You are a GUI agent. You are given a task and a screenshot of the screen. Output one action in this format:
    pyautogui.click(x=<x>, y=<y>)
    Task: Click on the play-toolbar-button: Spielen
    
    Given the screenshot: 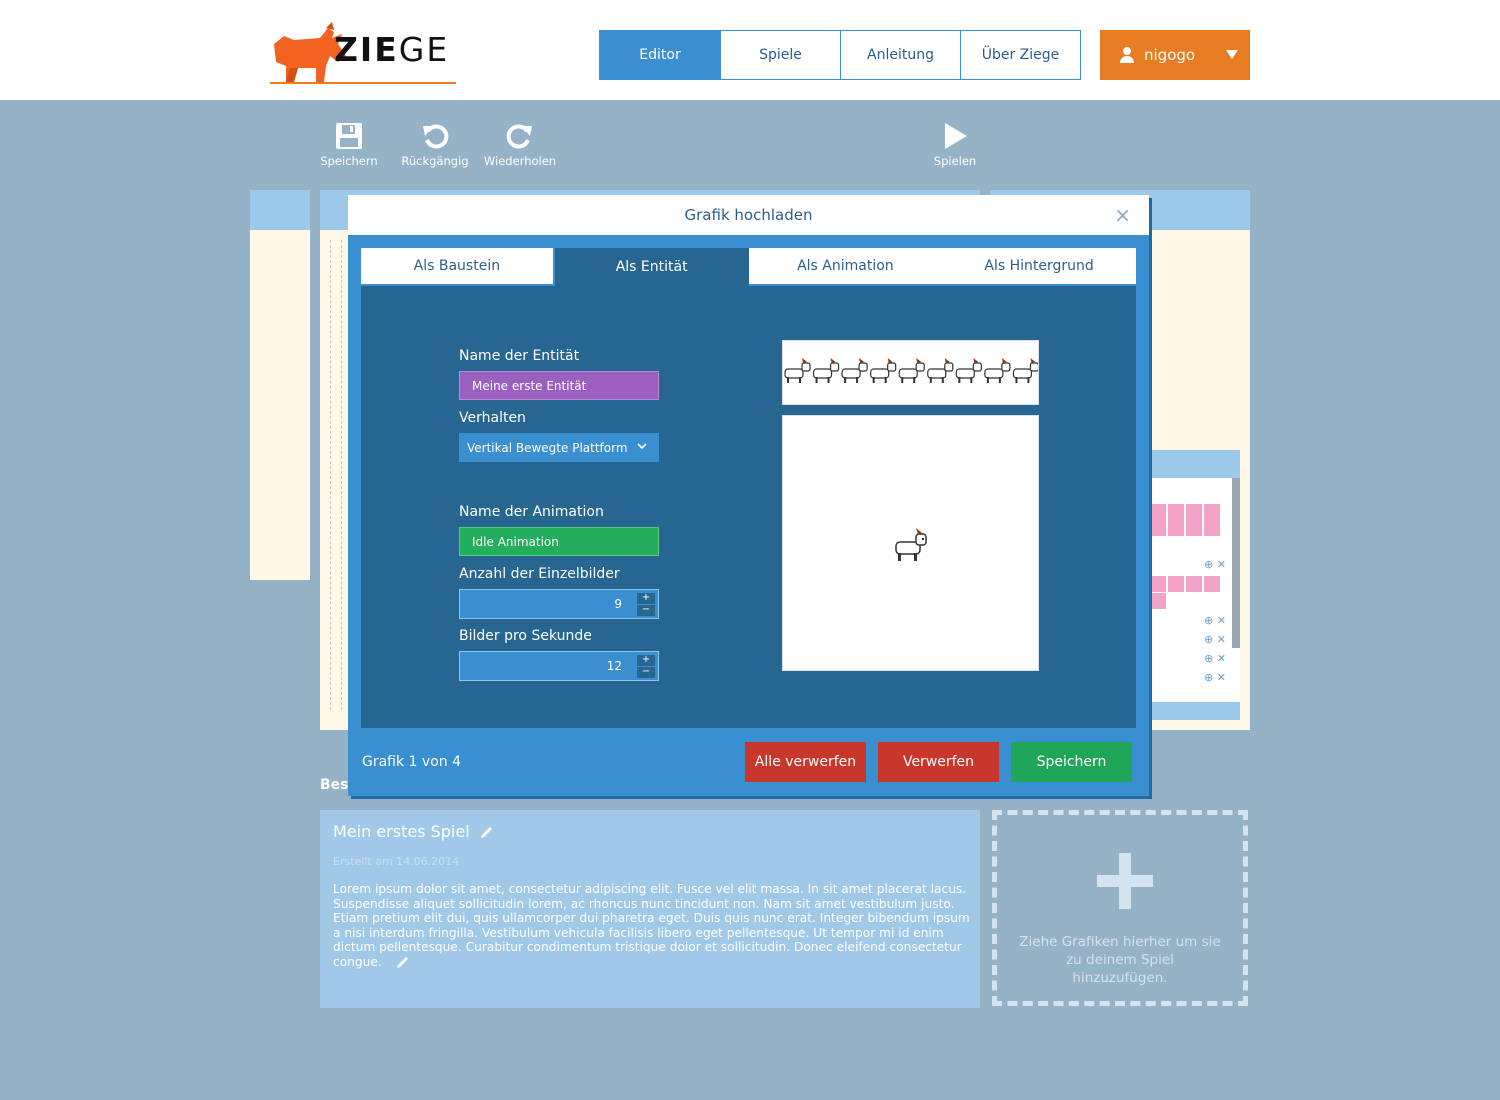 What is the action you would take?
    pyautogui.click(x=955, y=145)
    